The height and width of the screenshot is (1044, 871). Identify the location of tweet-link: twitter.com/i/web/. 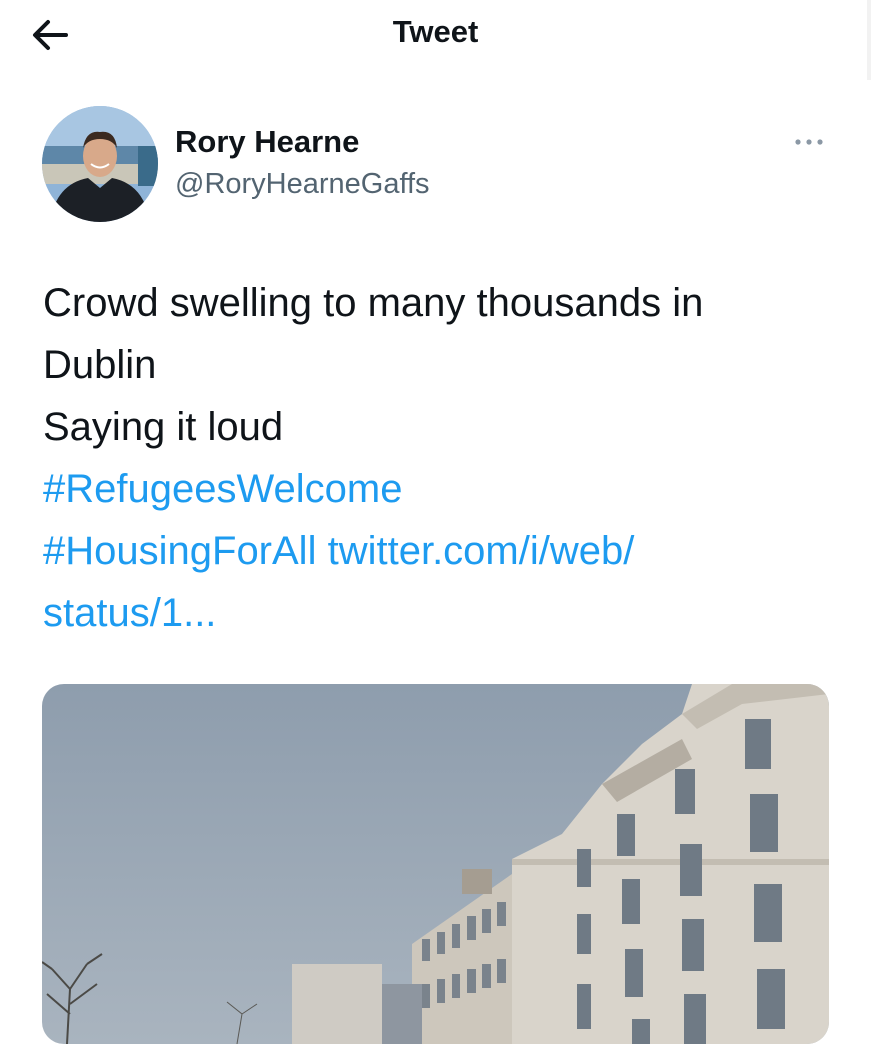
(481, 551).